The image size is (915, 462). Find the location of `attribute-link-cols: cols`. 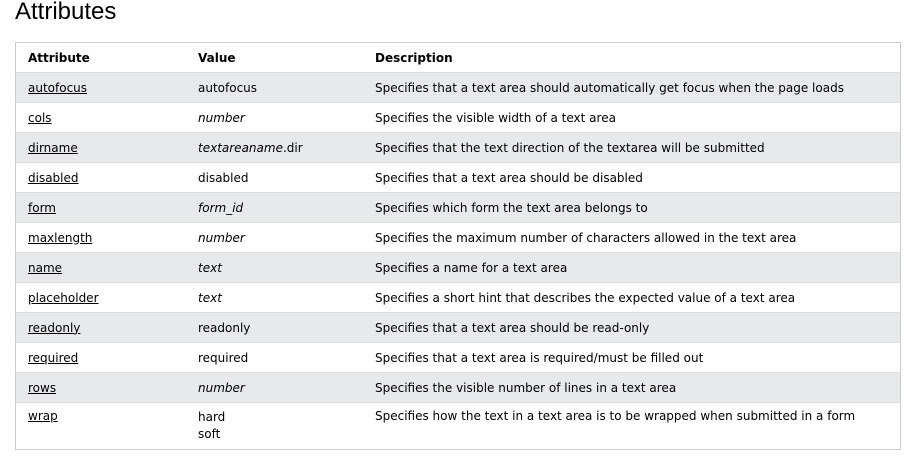

attribute-link-cols: cols is located at coordinates (40, 118).